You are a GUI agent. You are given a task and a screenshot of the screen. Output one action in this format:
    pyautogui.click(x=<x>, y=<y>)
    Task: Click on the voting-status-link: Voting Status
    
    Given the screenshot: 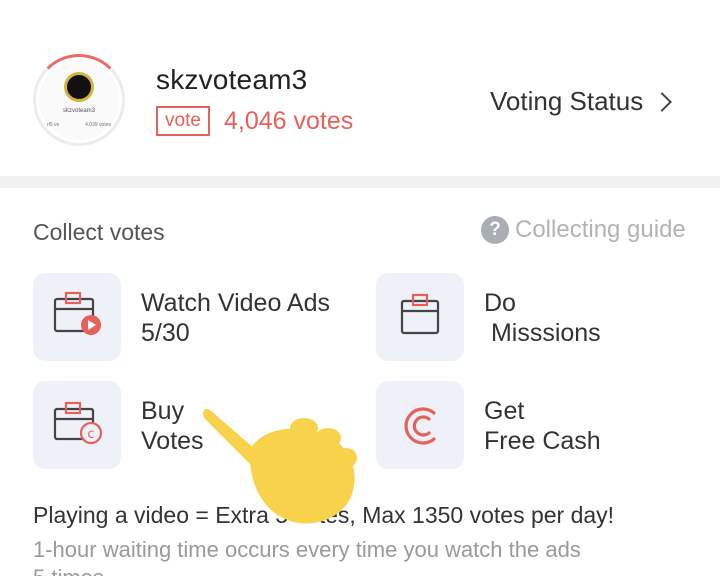 What is the action you would take?
    pyautogui.click(x=581, y=101)
    